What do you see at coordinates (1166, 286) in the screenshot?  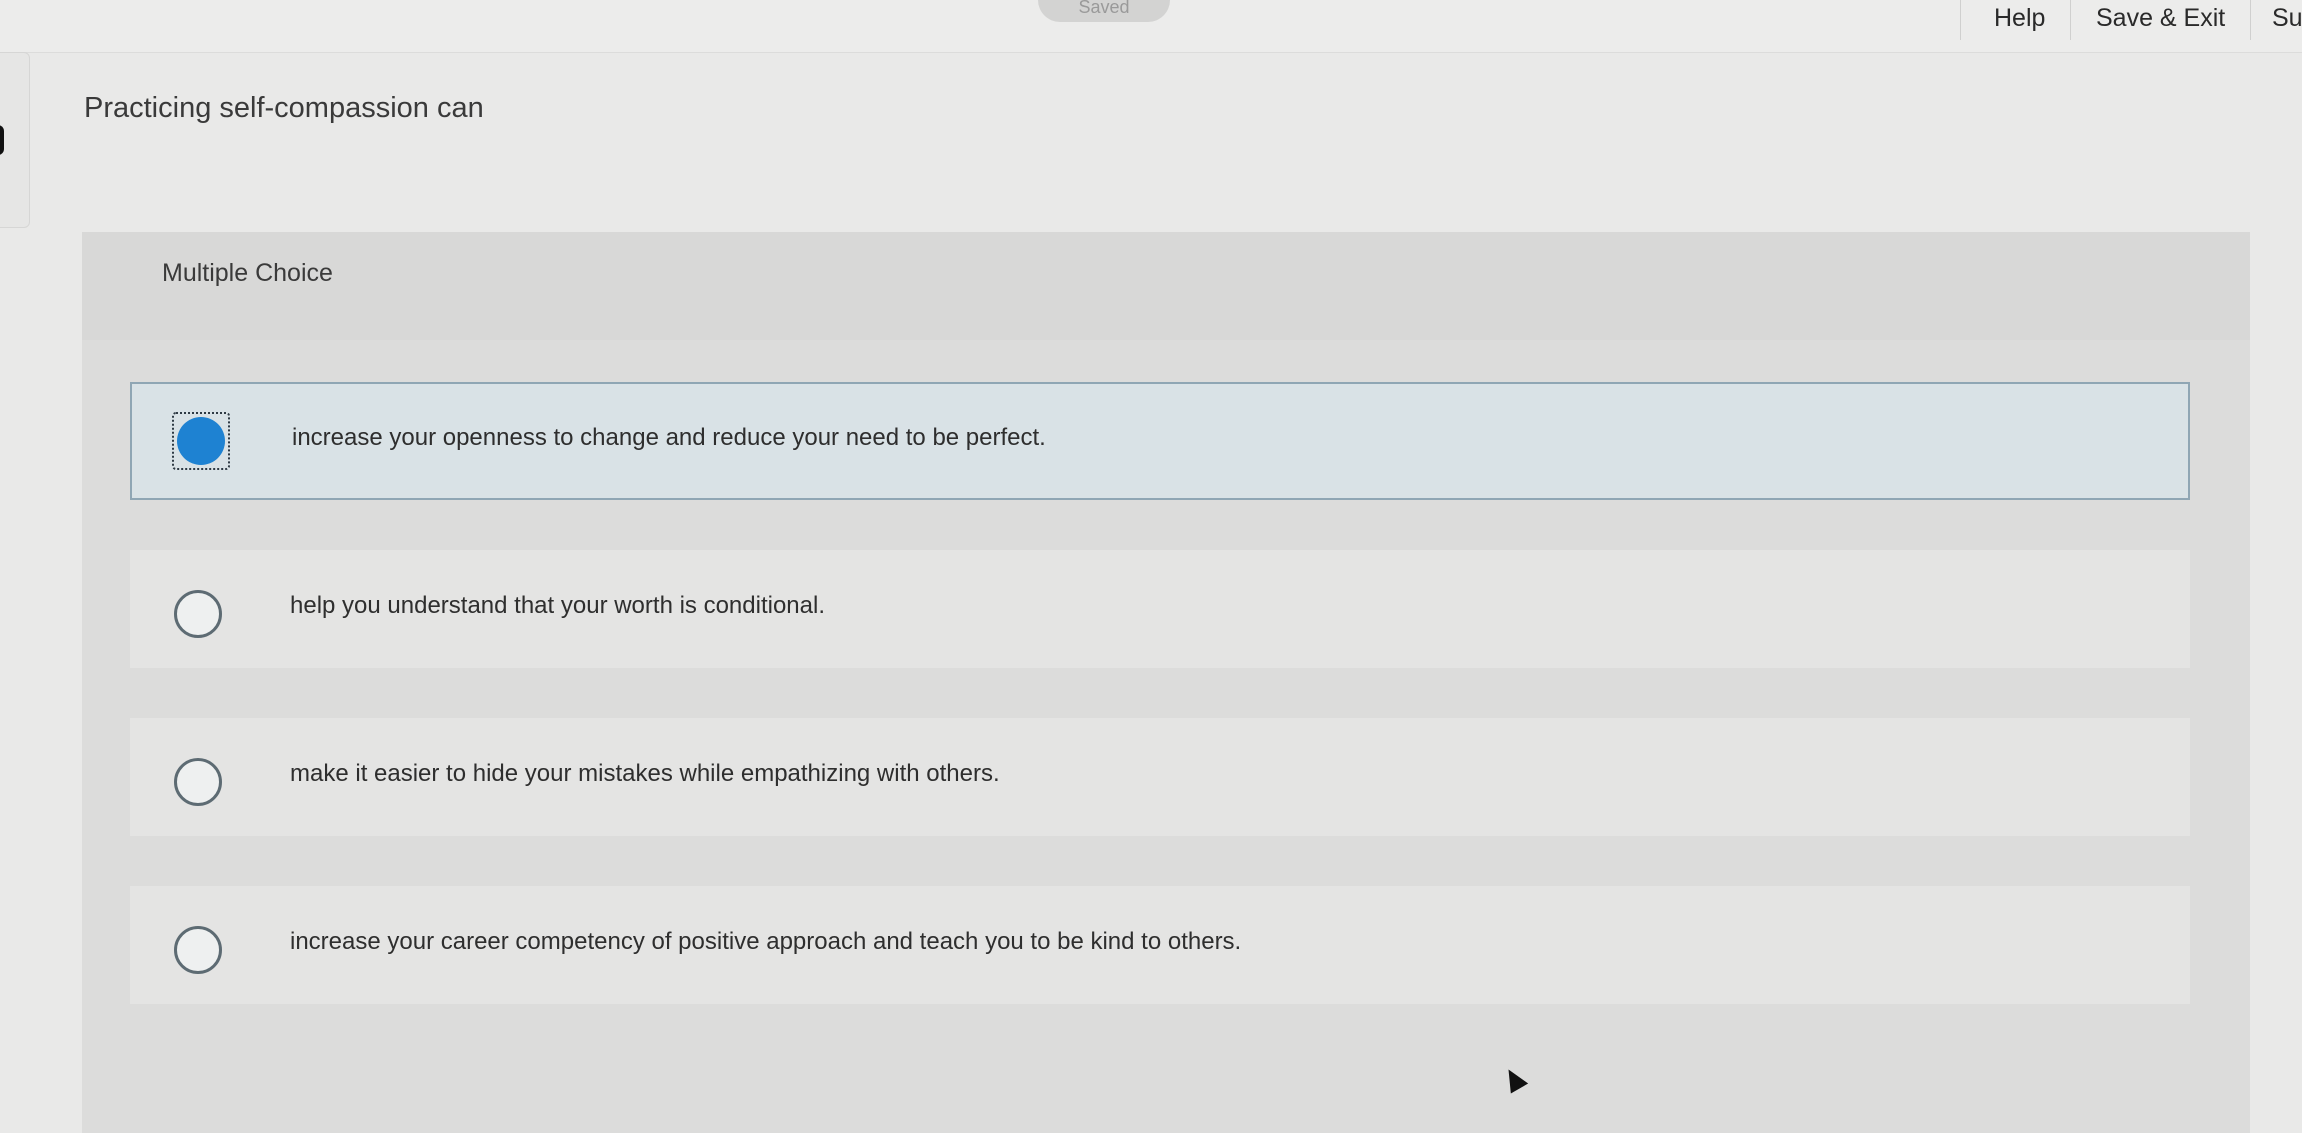 I see `multiple-choice-header: Multiple Choice` at bounding box center [1166, 286].